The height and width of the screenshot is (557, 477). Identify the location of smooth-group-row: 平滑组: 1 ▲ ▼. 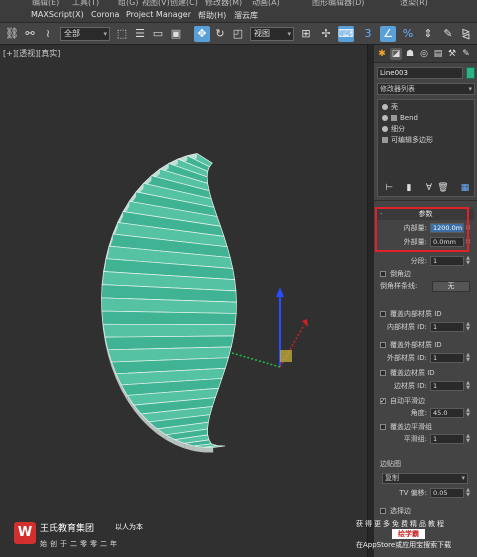
(437, 438).